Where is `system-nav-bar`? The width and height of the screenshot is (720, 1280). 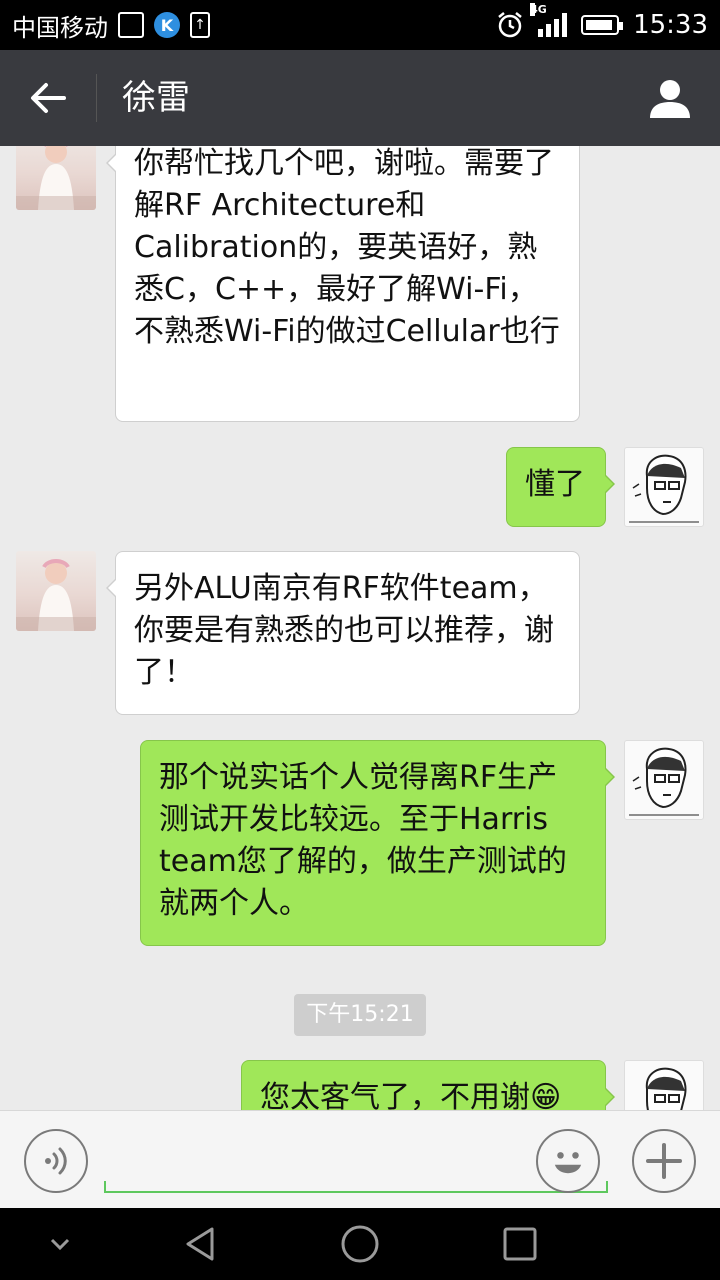
system-nav-bar is located at coordinates (360, 1244).